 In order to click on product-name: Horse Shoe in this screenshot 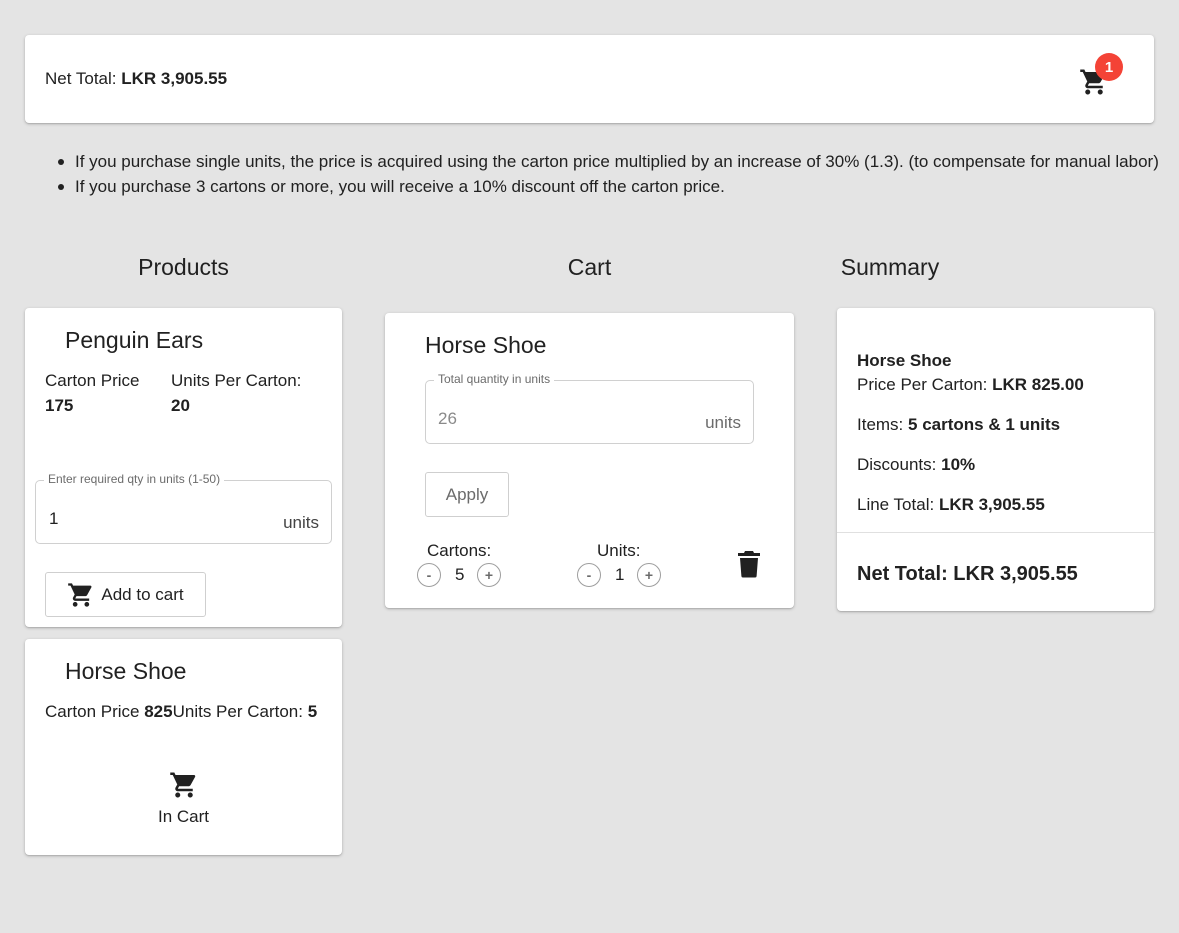, I will do `click(126, 671)`.